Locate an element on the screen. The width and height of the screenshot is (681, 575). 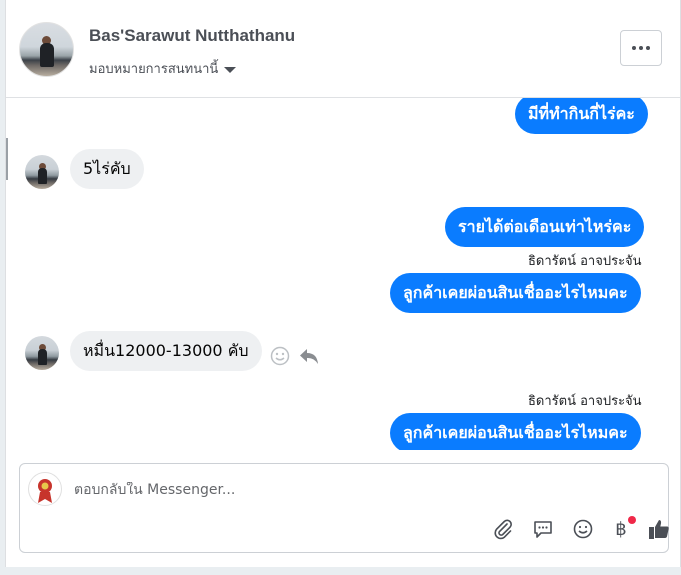
attachment-icon is located at coordinates (503, 529).